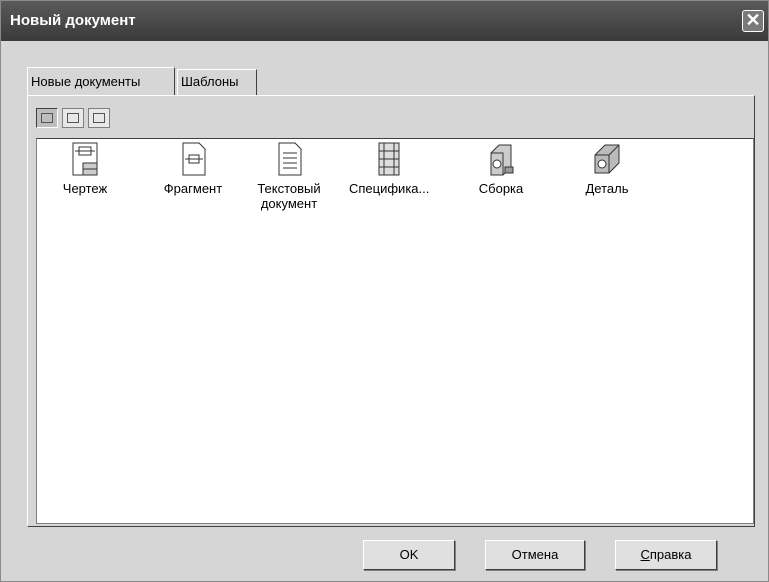  I want to click on cancel-button: Отмена, so click(535, 555).